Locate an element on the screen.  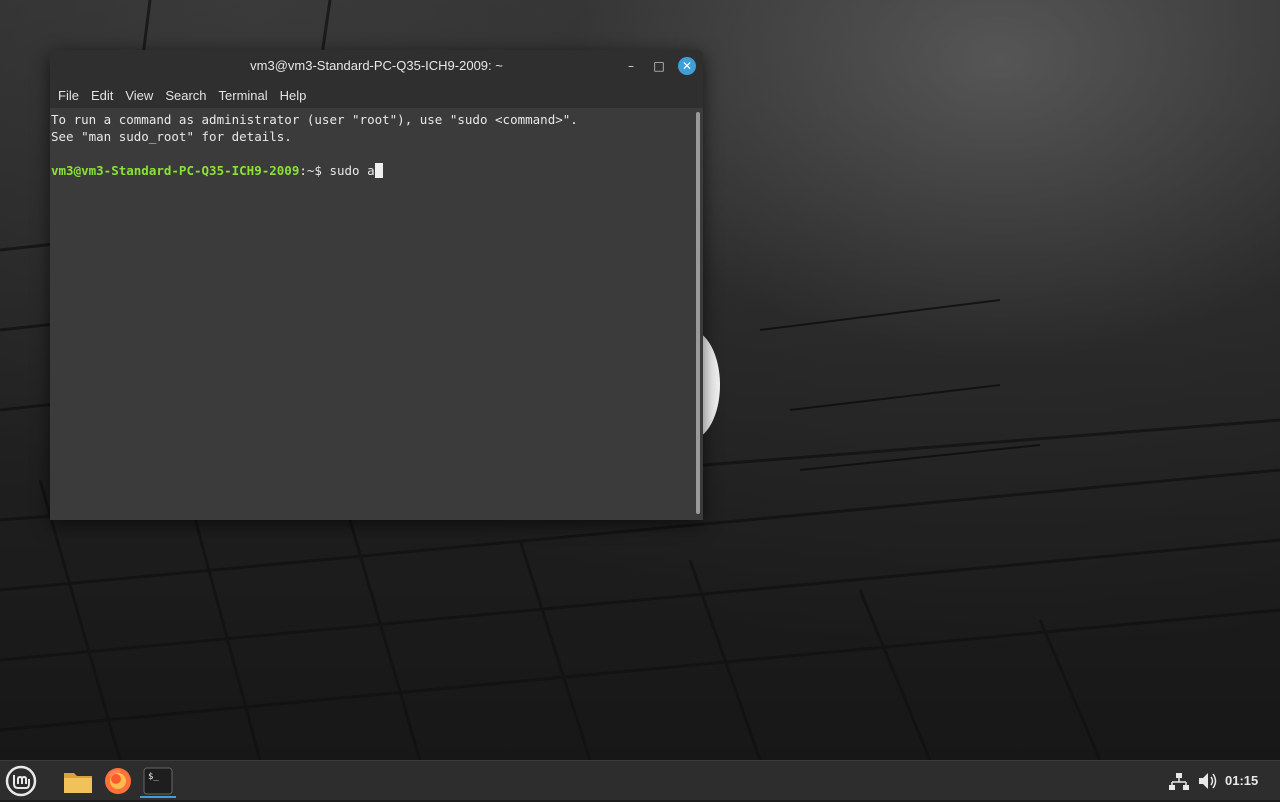
menu-search: Search is located at coordinates (185, 95).